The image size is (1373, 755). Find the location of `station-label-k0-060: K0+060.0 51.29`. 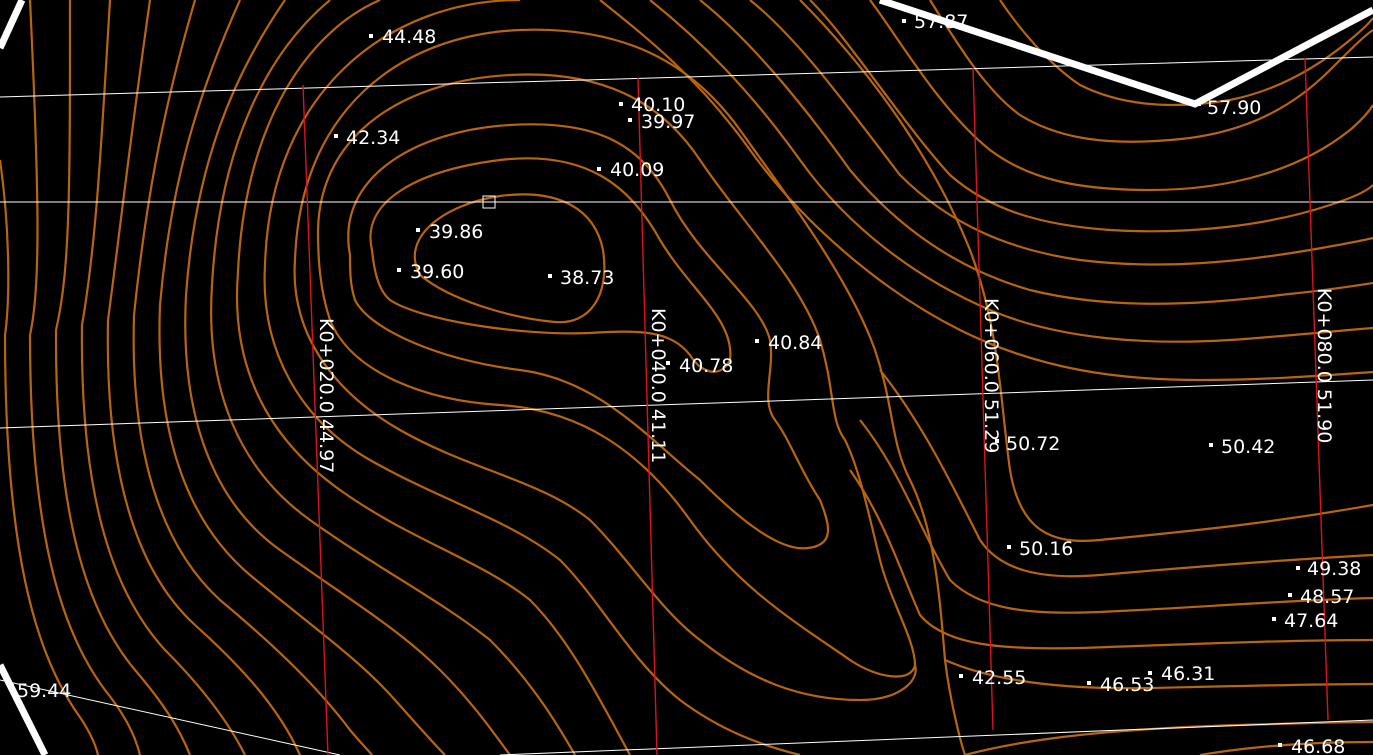

station-label-k0-060: K0+060.0 51.29 is located at coordinates (991, 375).